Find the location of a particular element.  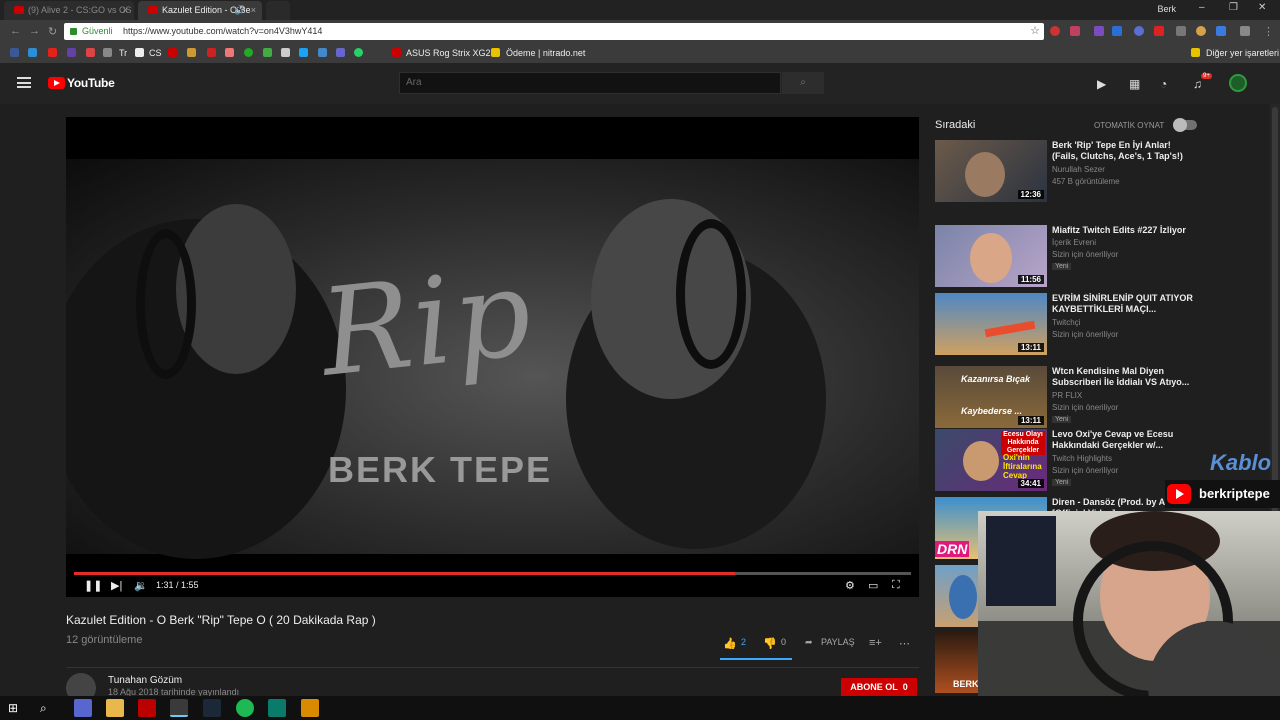

minimize-icon: – is located at coordinates (1202, 7).